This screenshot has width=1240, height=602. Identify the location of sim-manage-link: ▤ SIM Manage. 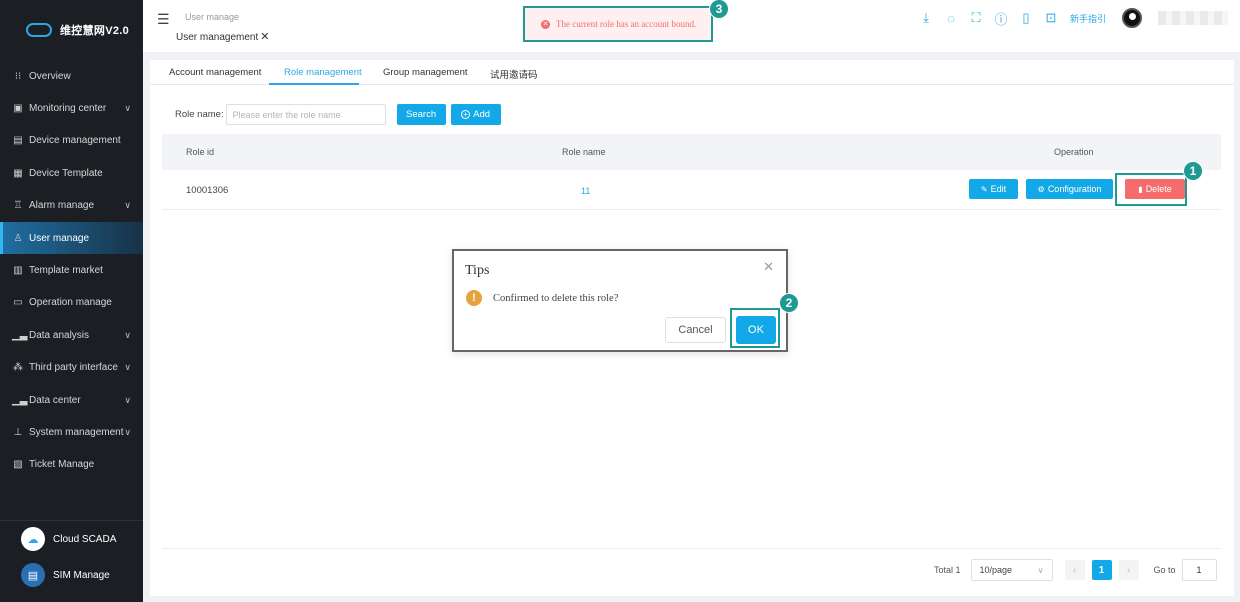
(71, 575).